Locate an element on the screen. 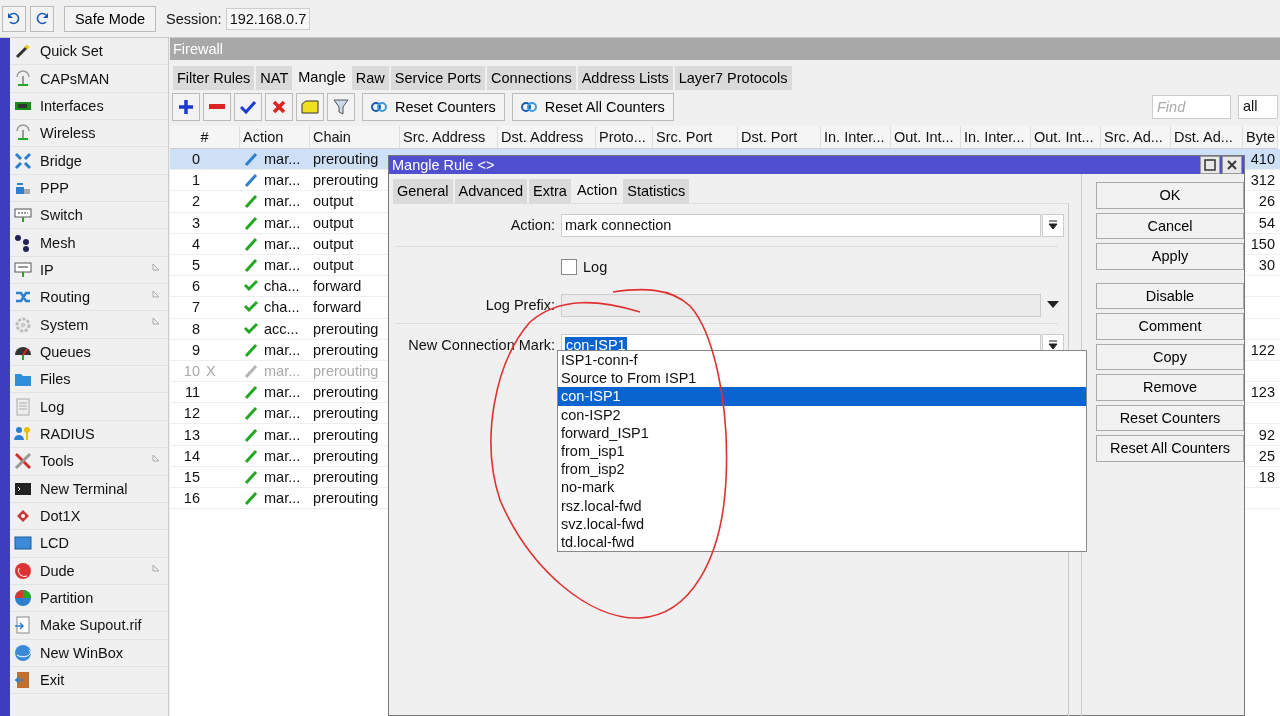  field-label: New Connection Mark: is located at coordinates (481, 345).